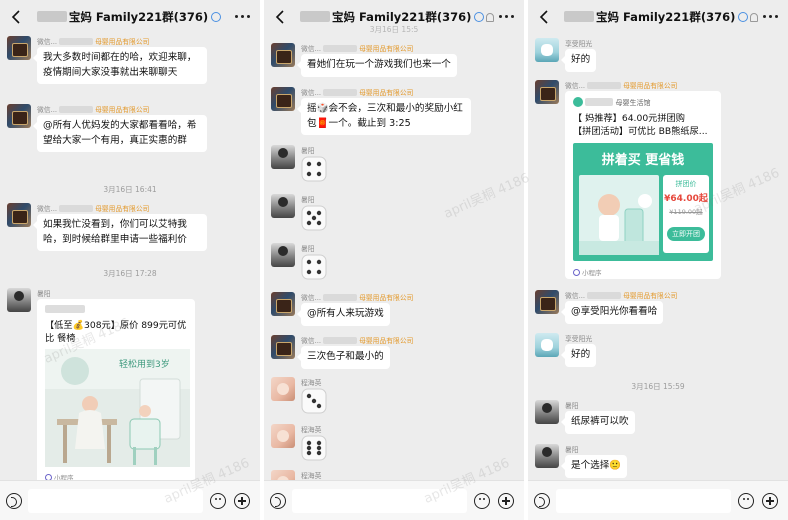  What do you see at coordinates (598, 422) in the screenshot?
I see `message-bubble: 纸尿裤可以吹` at bounding box center [598, 422].